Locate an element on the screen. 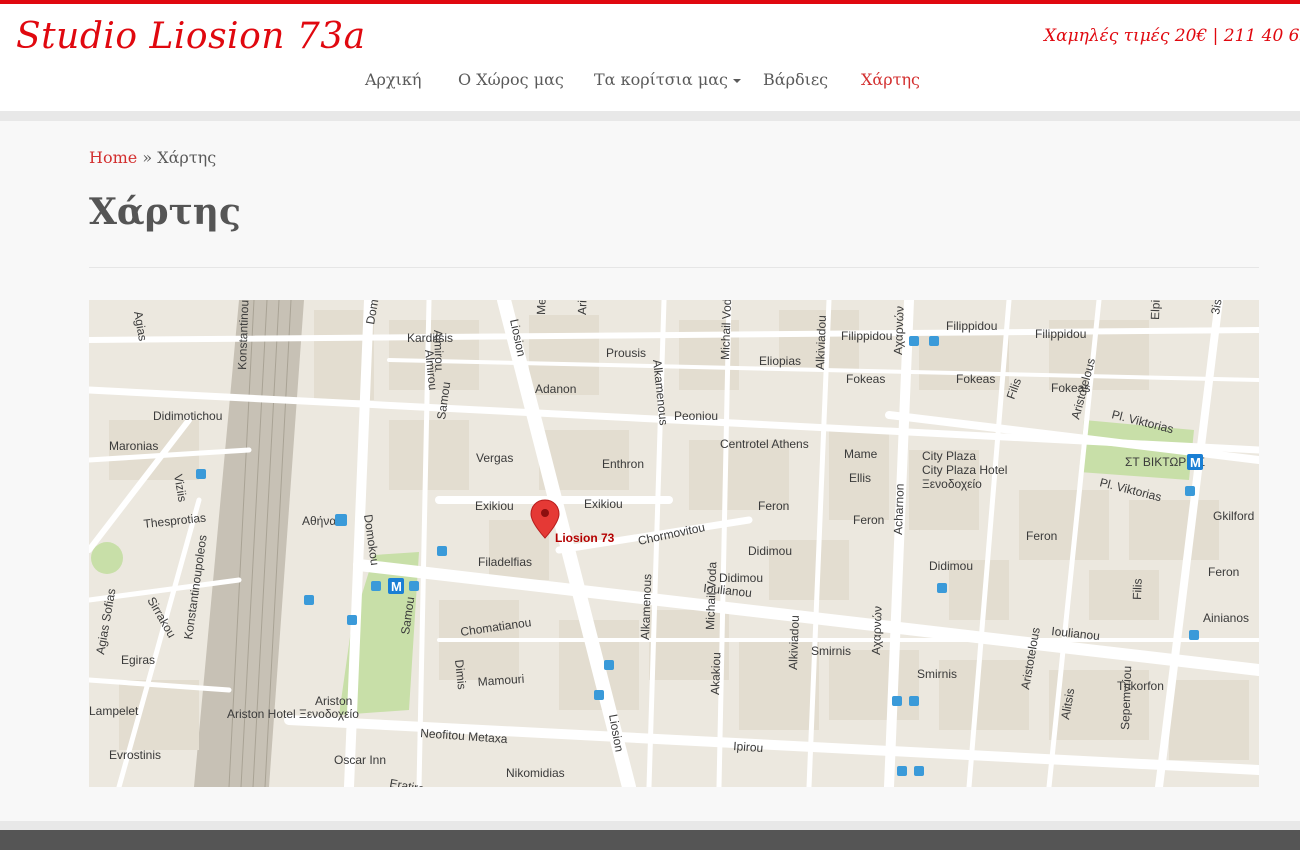 The image size is (1300, 850). street-label: Aristotelous is located at coordinates (1030, 658).